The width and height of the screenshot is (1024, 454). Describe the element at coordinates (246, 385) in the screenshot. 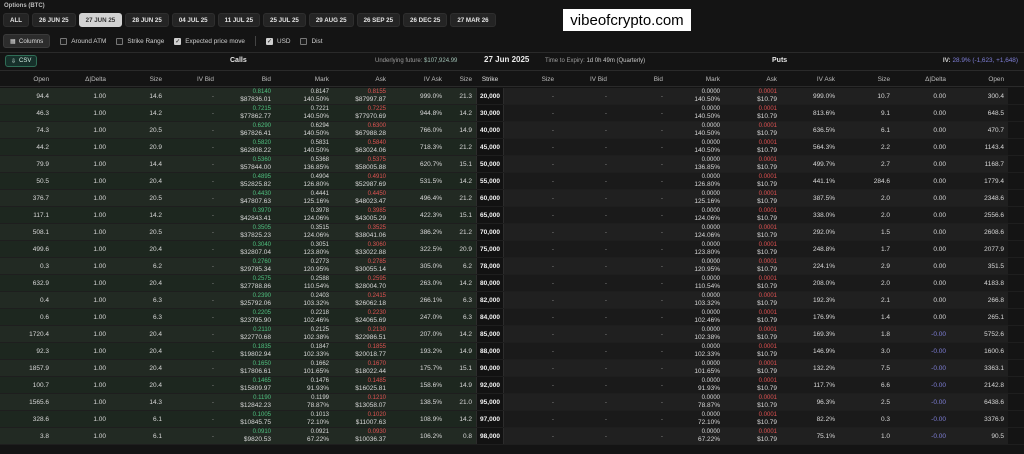

I see `c-bid-cell: 0.1465 $15809.97` at that location.